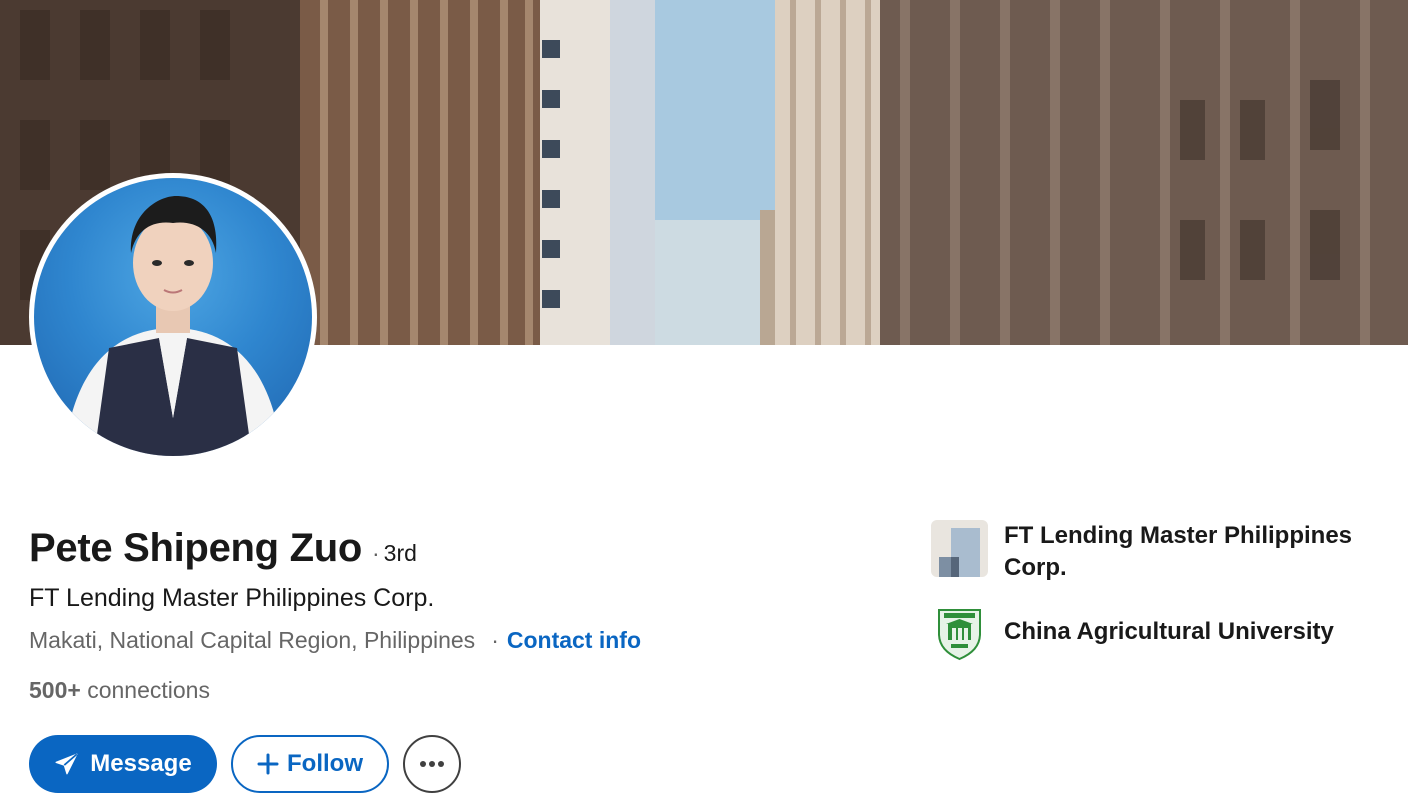 The width and height of the screenshot is (1408, 802). What do you see at coordinates (67, 764) in the screenshot?
I see `send-icon` at bounding box center [67, 764].